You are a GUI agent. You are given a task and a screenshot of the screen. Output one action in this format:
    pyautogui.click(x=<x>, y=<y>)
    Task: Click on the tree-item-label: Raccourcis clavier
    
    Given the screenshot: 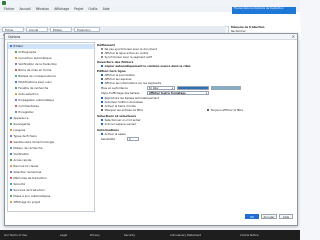 What is the action you would take?
    pyautogui.click(x=26, y=166)
    